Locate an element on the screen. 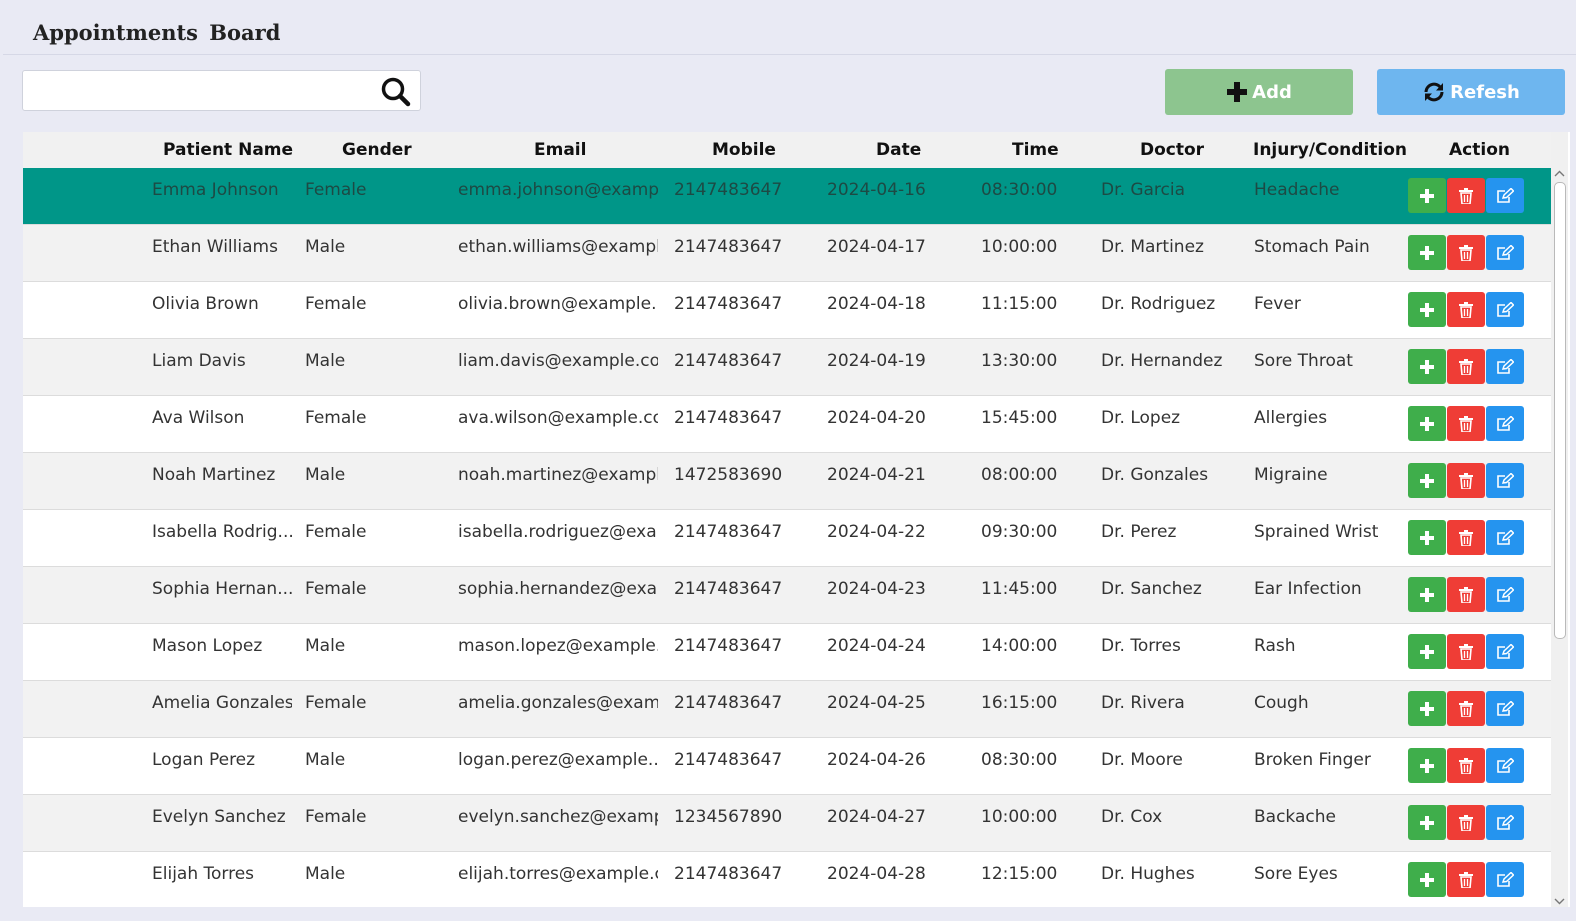  column-header-time: Time is located at coordinates (1035, 150).